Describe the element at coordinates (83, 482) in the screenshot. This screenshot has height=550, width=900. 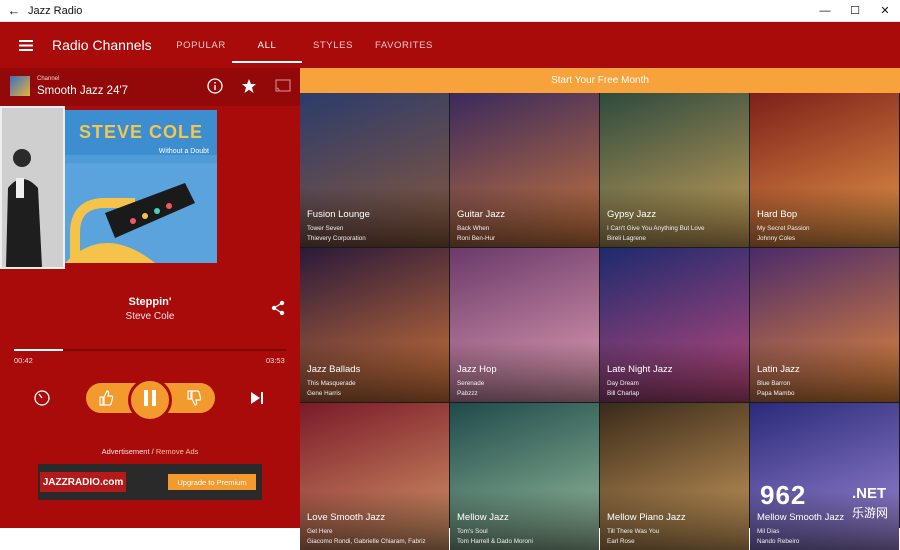
I see `jazzradio-logo: JAZZRADIO.com` at that location.